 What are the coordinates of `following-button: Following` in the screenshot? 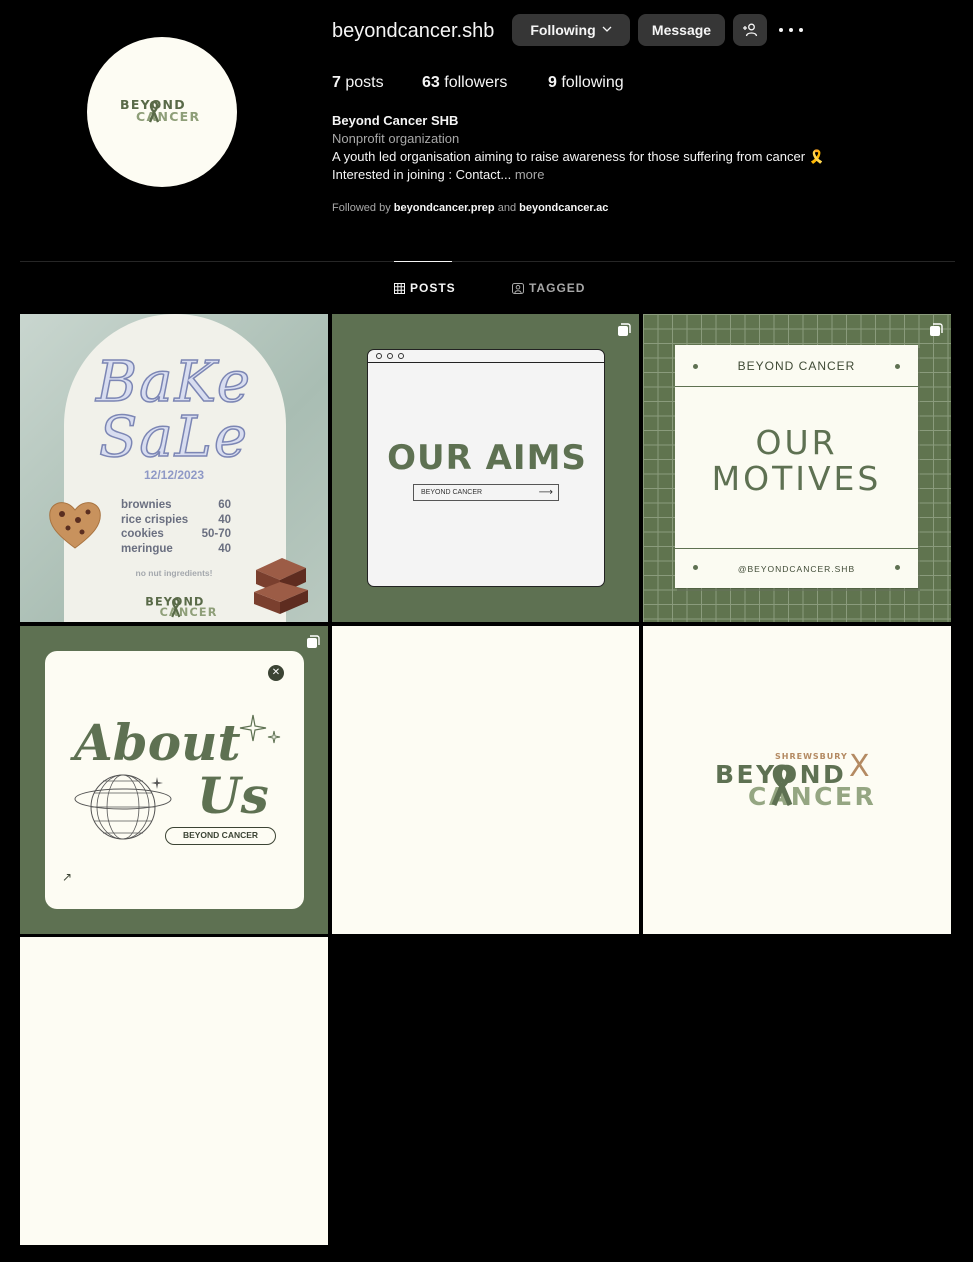 It's located at (571, 30).